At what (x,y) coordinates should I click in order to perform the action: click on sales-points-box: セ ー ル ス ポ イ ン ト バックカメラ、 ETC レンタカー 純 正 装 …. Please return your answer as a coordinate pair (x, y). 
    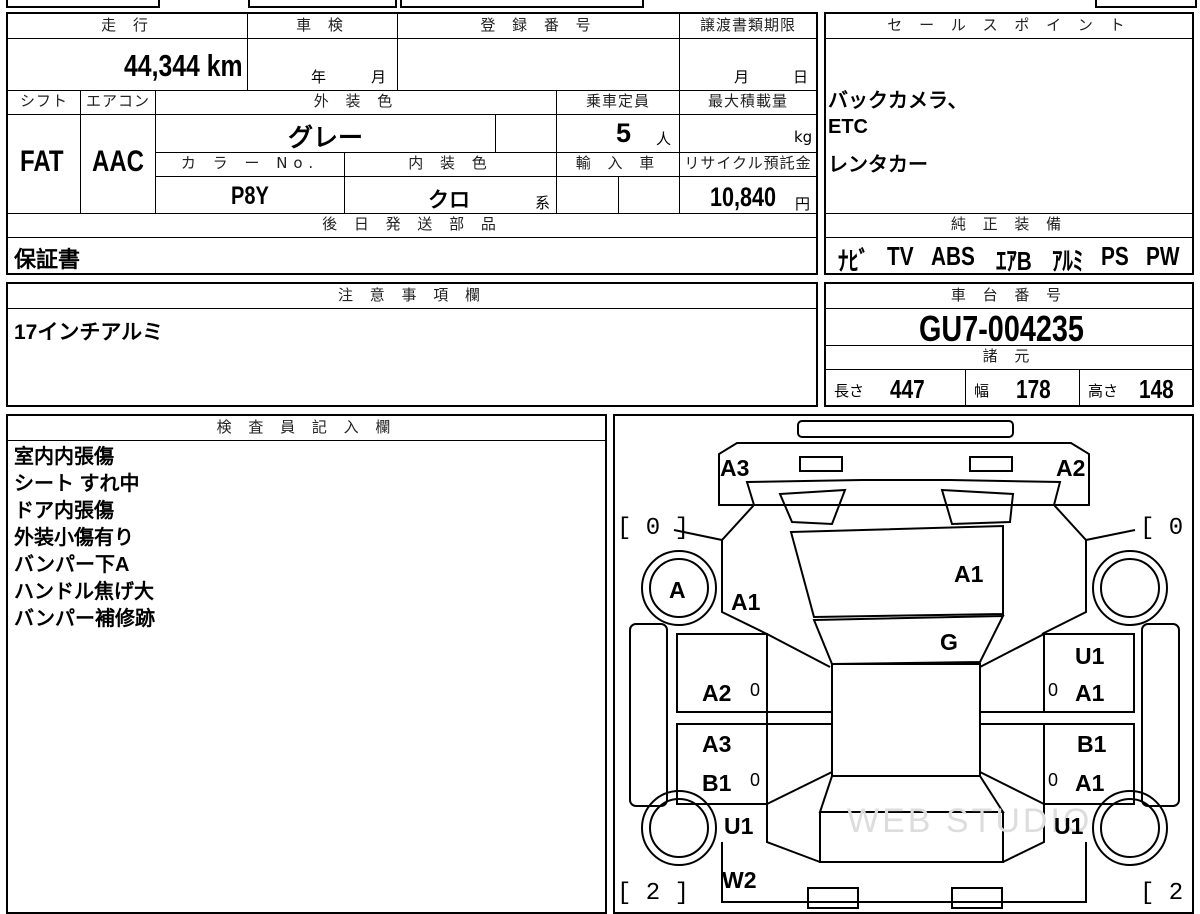
    Looking at the image, I should click on (1009, 145).